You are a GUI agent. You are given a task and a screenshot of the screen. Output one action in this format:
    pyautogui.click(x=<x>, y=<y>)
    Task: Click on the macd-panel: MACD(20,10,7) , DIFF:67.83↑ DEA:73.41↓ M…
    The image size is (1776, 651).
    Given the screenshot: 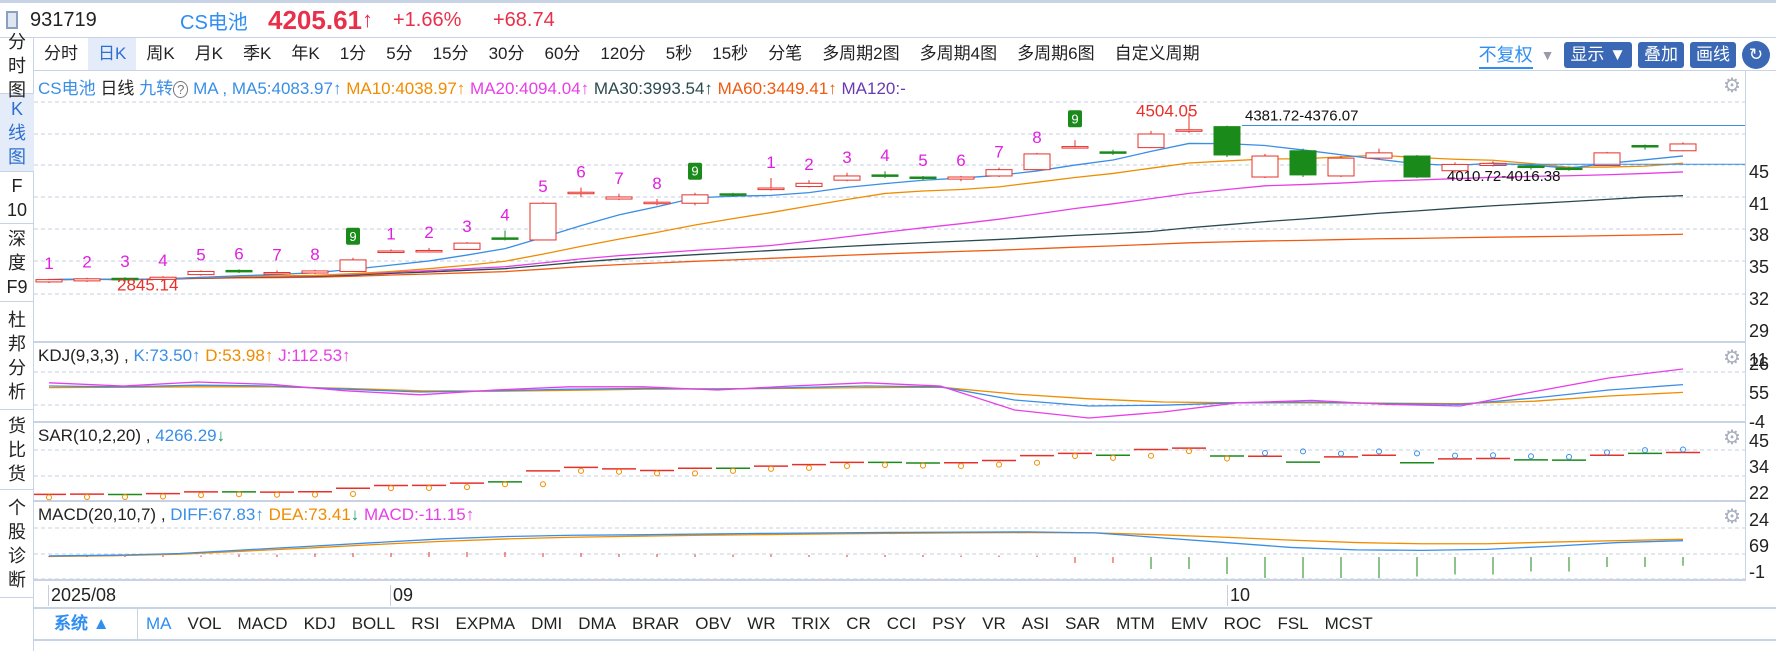 What is the action you would take?
    pyautogui.click(x=889, y=541)
    